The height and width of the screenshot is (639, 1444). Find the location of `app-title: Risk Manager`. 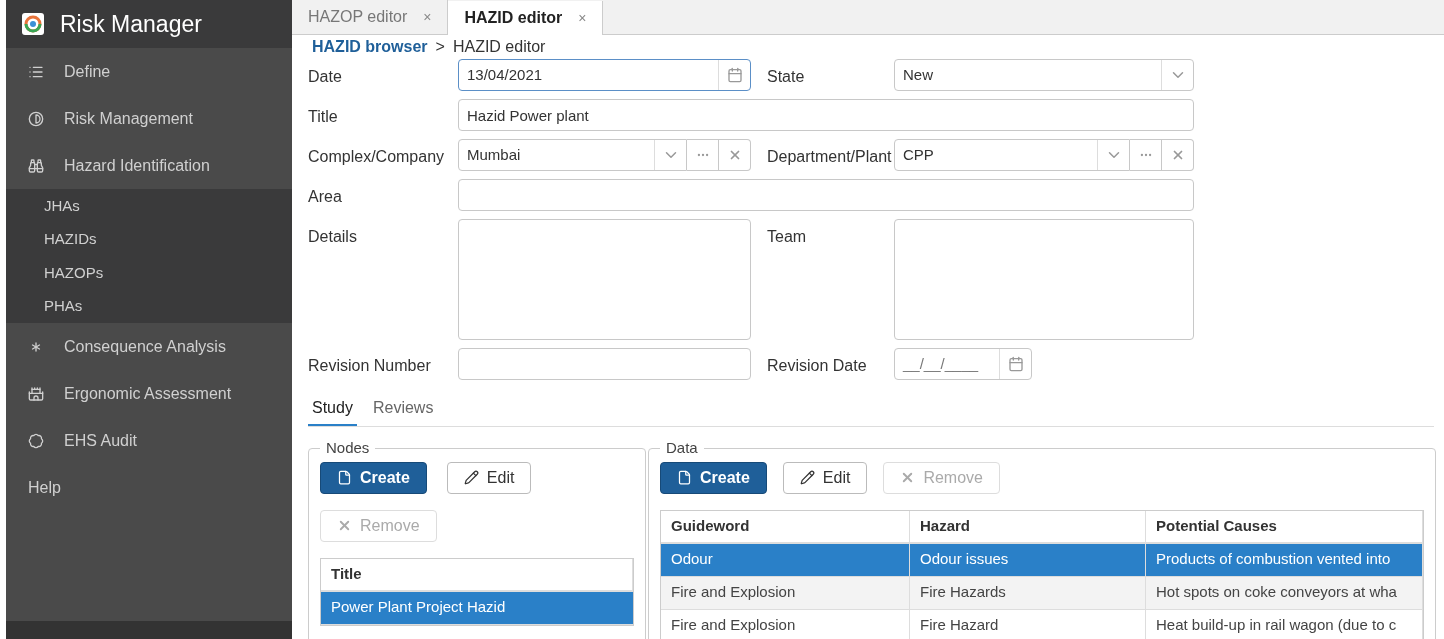

app-title: Risk Manager is located at coordinates (131, 24).